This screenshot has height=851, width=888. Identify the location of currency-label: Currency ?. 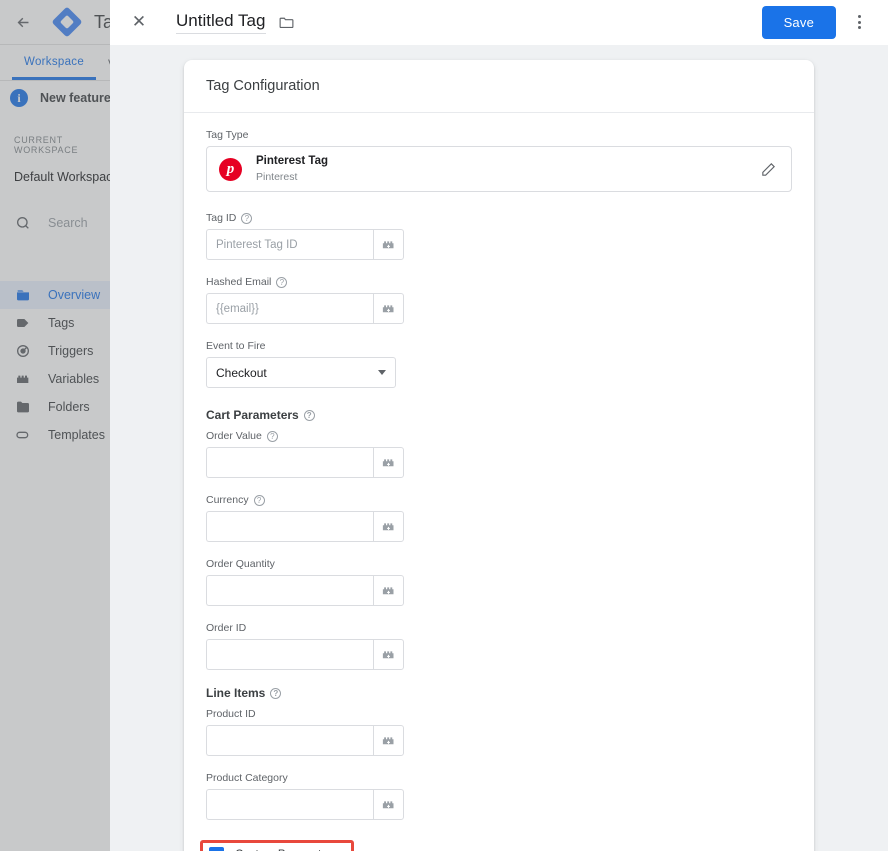
(499, 500).